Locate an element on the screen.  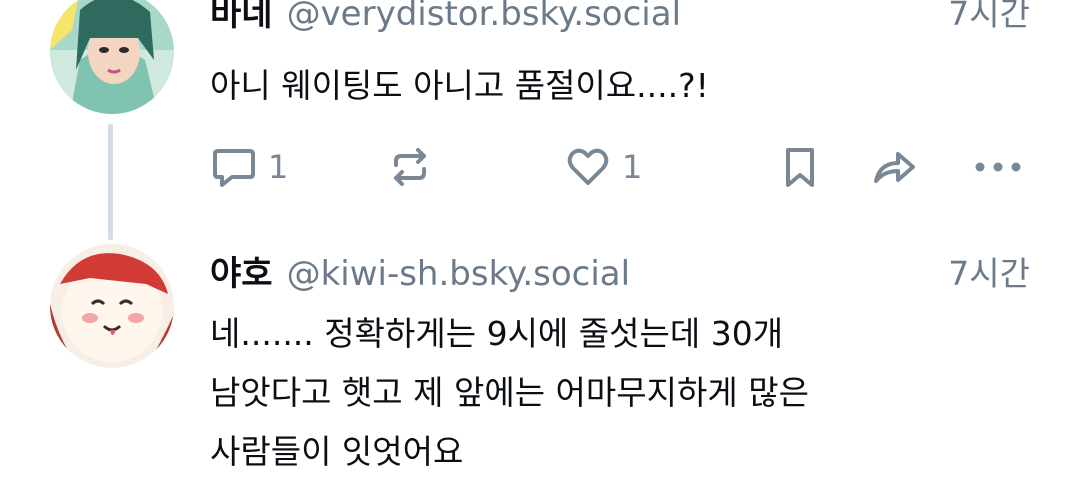
reply-count: 1 is located at coordinates (278, 167).